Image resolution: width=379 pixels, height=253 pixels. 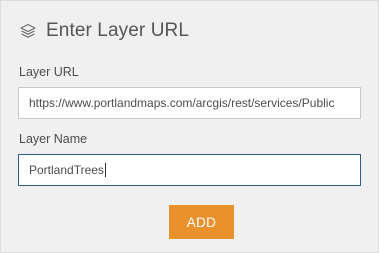 What do you see at coordinates (49, 72) in the screenshot?
I see `layer-url-label: Layer URL` at bounding box center [49, 72].